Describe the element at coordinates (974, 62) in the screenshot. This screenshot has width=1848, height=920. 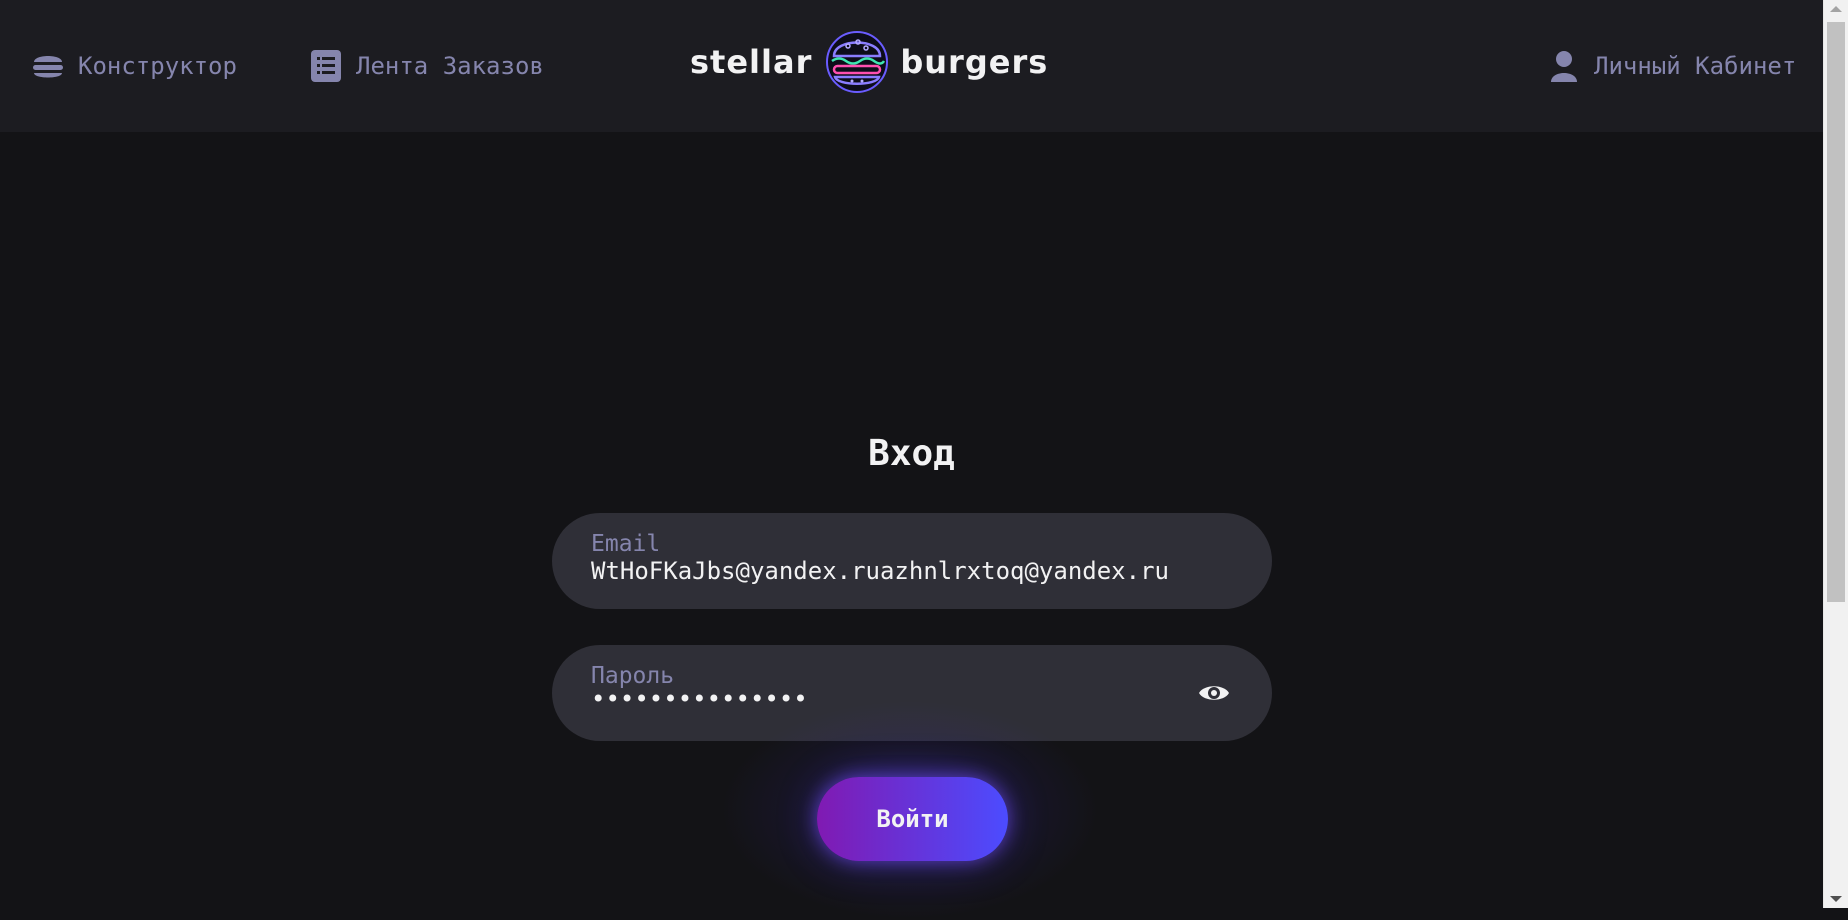
I see `logo-word-right: burgers` at that location.